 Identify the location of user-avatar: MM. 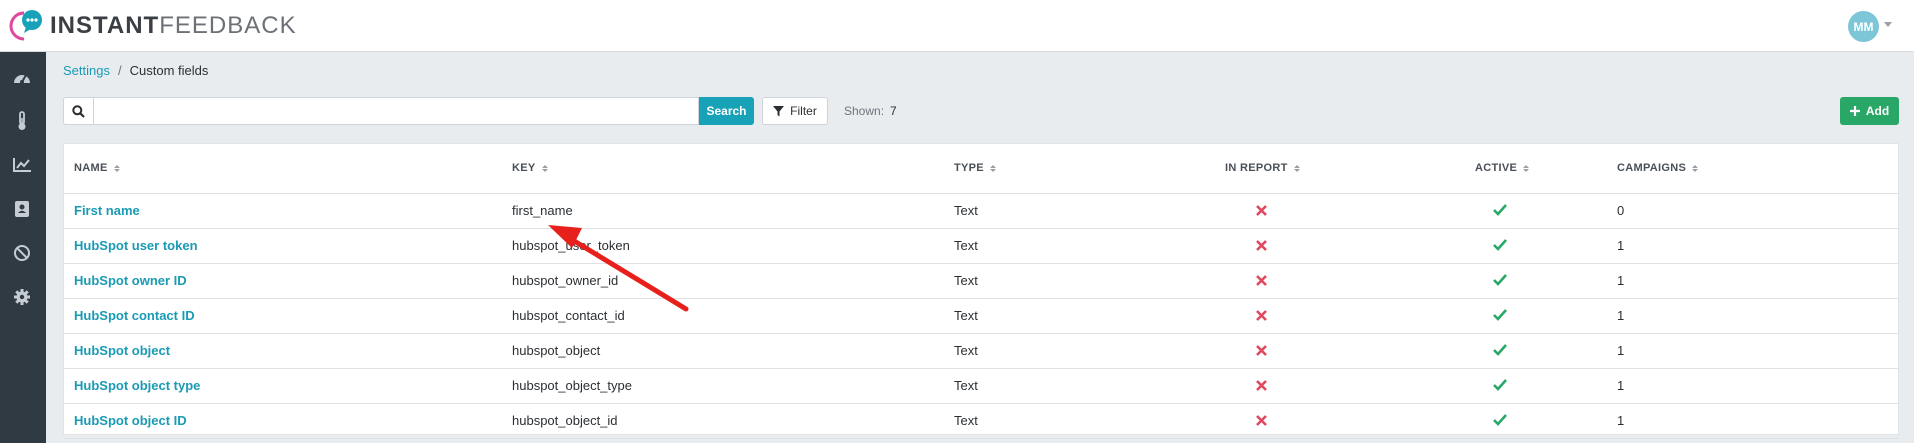
(1863, 26).